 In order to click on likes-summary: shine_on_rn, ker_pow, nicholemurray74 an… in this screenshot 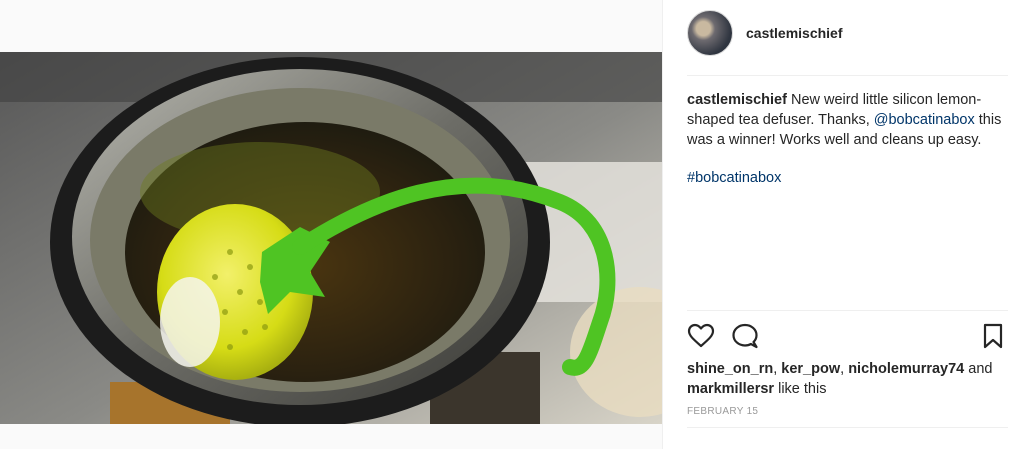, I will do `click(847, 379)`.